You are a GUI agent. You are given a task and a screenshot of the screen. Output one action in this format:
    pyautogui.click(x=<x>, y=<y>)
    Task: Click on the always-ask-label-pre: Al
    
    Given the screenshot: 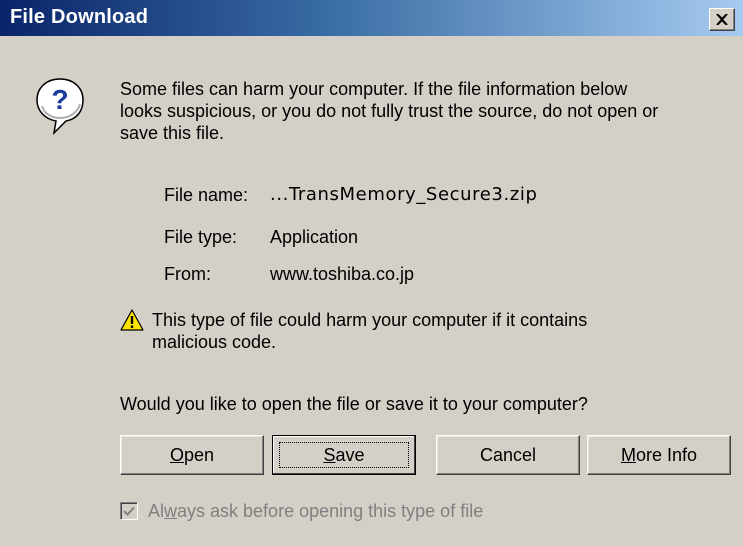 What is the action you would take?
    pyautogui.click(x=156, y=511)
    